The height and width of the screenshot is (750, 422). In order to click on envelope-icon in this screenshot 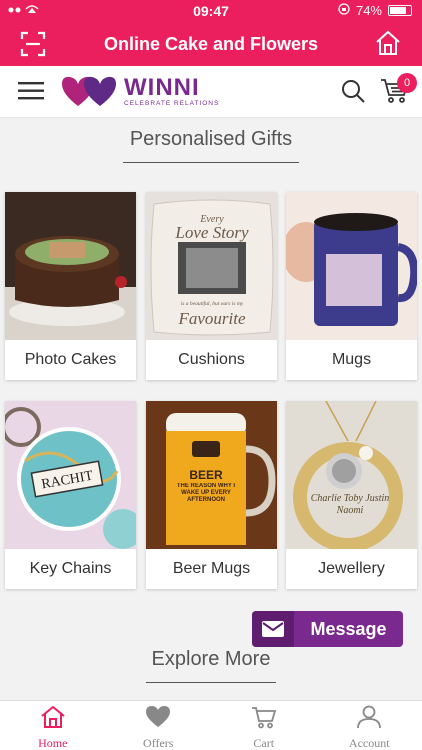, I will do `click(273, 629)`.